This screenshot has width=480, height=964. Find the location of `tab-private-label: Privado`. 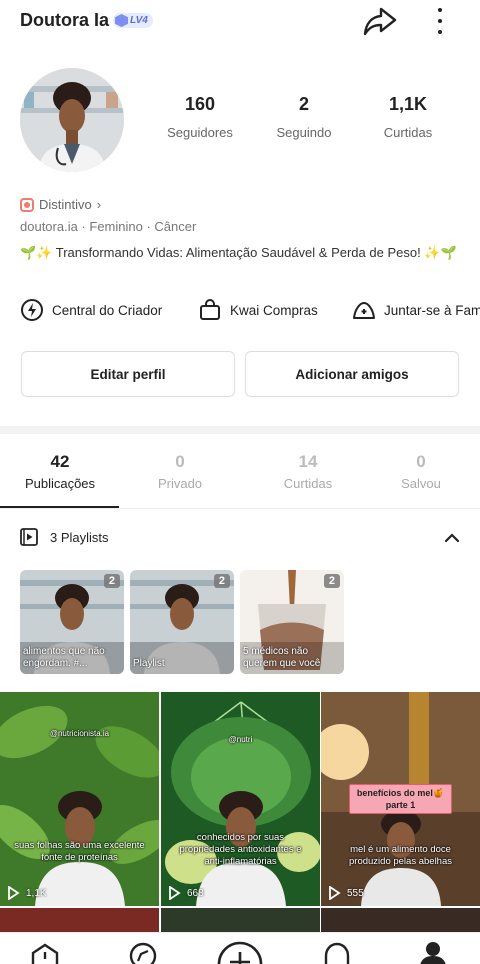

tab-private-label: Privado is located at coordinates (180, 483).